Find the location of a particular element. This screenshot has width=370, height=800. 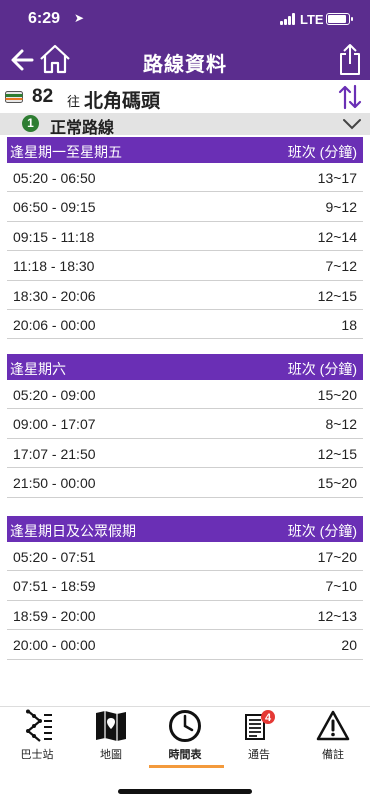

table-row: 18:59 - 20:00 12~13 is located at coordinates (185, 616).